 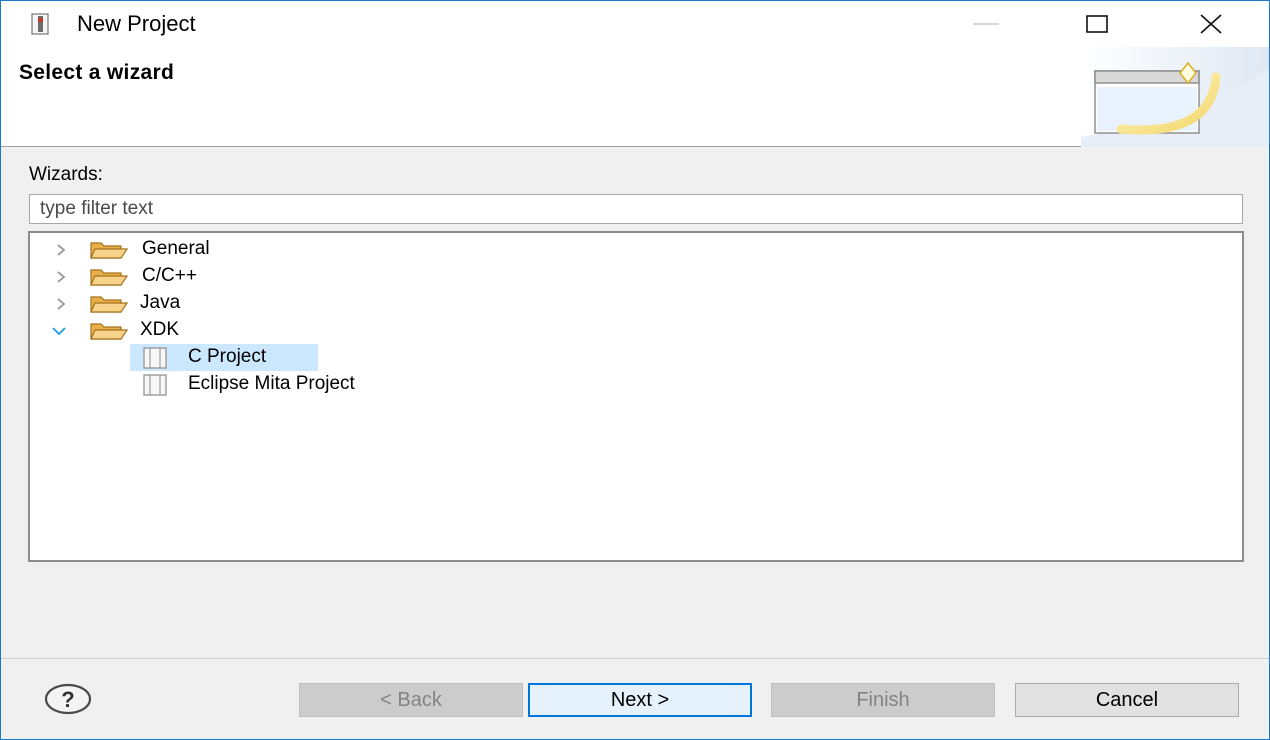 I want to click on new-wizard-banner-icon, so click(x=1175, y=97).